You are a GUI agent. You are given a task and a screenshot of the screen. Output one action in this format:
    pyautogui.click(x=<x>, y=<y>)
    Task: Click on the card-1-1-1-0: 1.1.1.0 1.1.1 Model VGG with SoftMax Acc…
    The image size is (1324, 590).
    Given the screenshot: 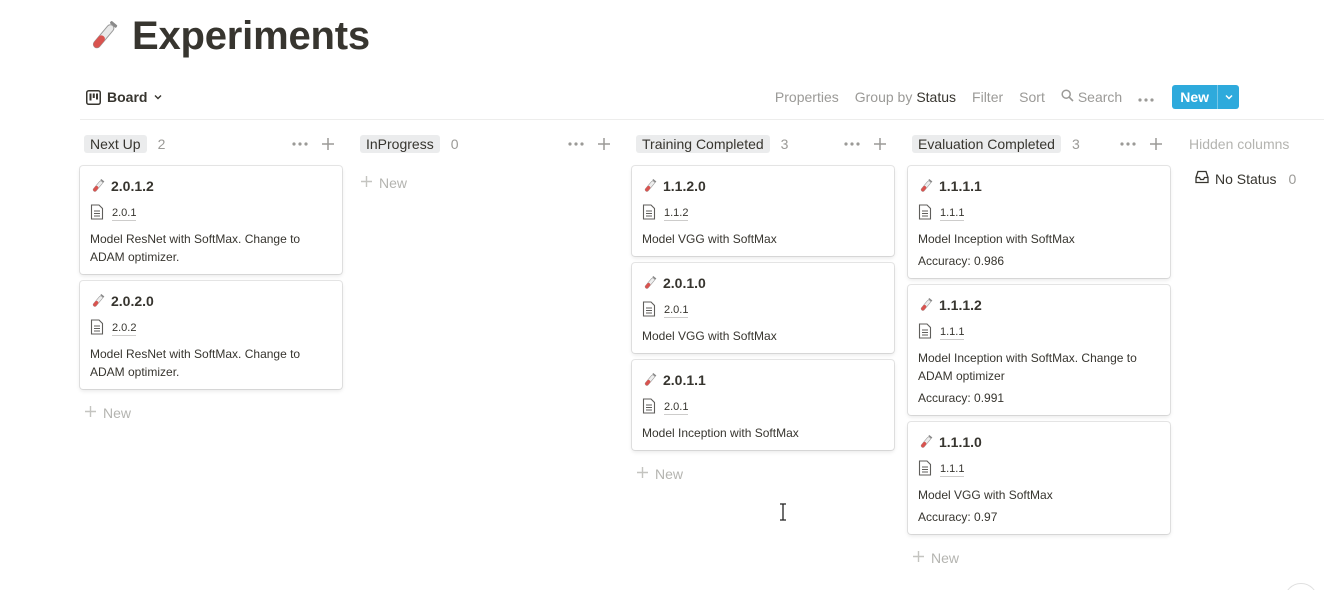 What is the action you would take?
    pyautogui.click(x=1039, y=478)
    